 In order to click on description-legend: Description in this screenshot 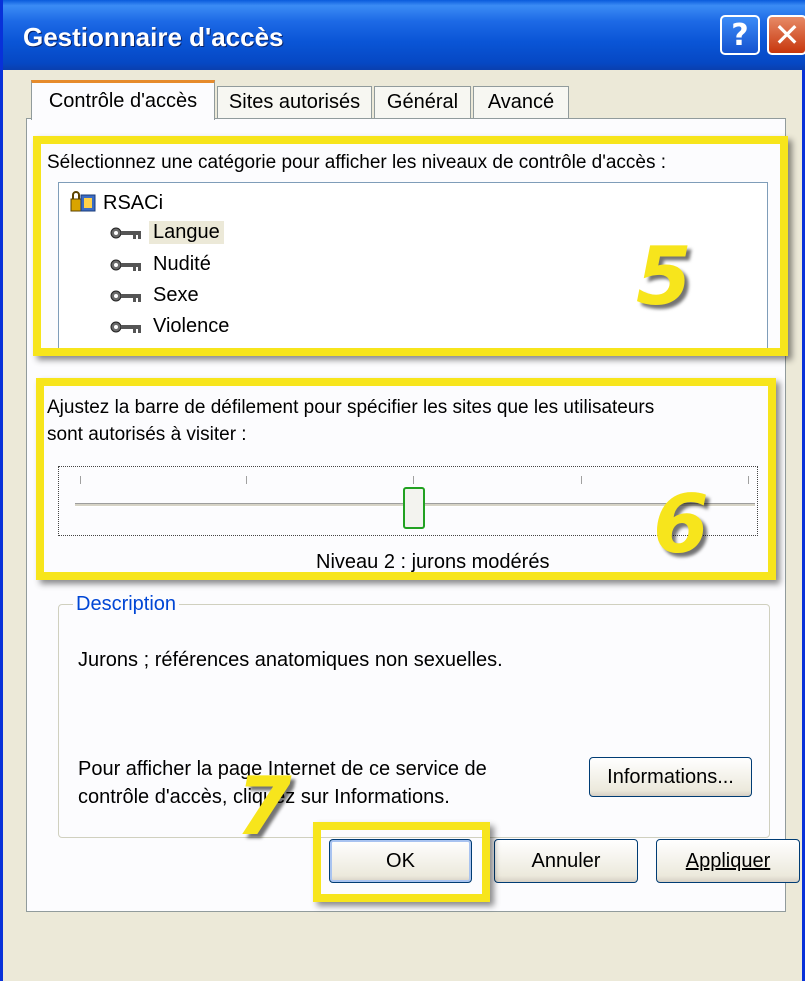, I will do `click(126, 604)`.